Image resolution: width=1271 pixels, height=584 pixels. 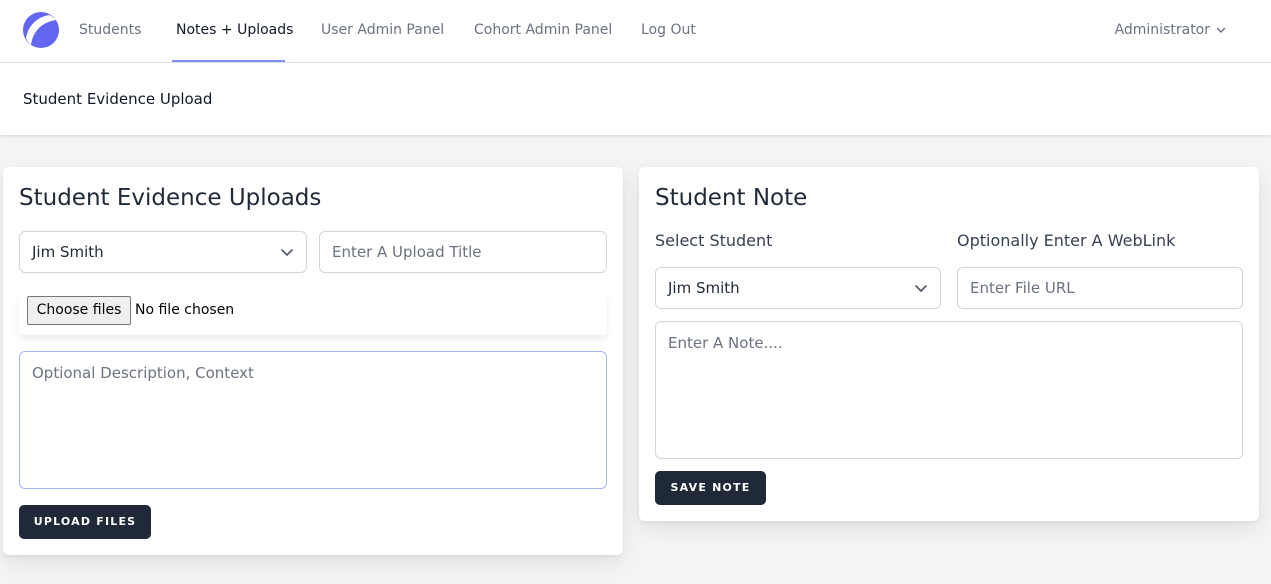 I want to click on nav-link-log-out: Log Out, so click(x=668, y=31).